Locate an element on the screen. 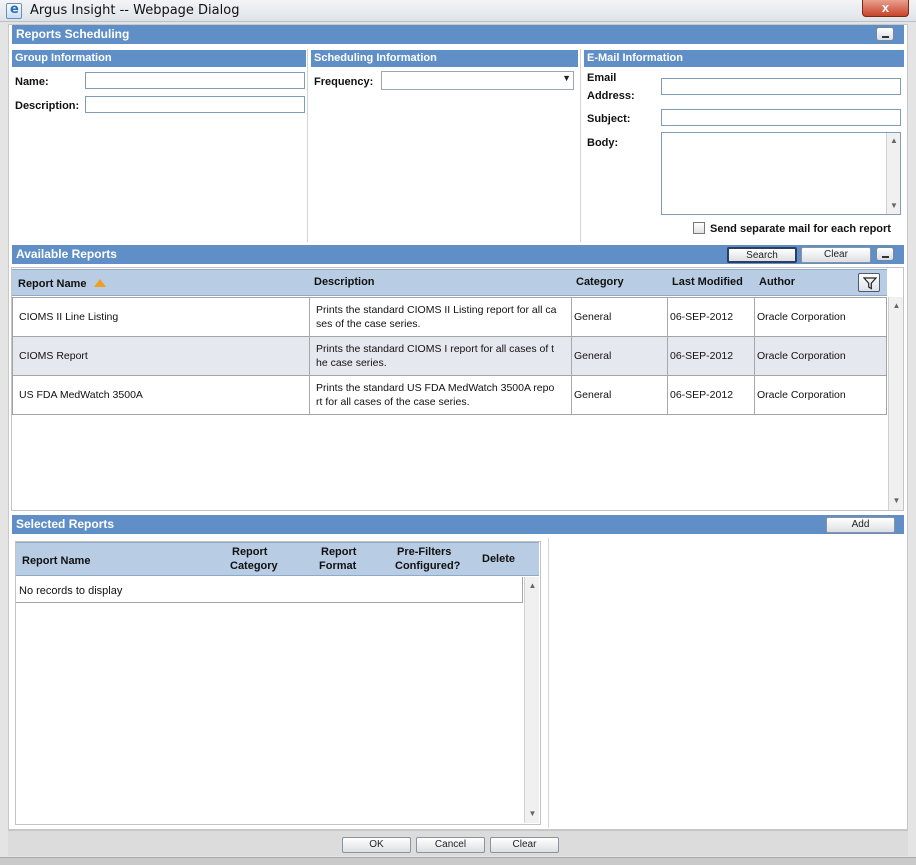 Image resolution: width=916 pixels, height=865 pixels. col-report-category-line2: Category is located at coordinates (254, 566).